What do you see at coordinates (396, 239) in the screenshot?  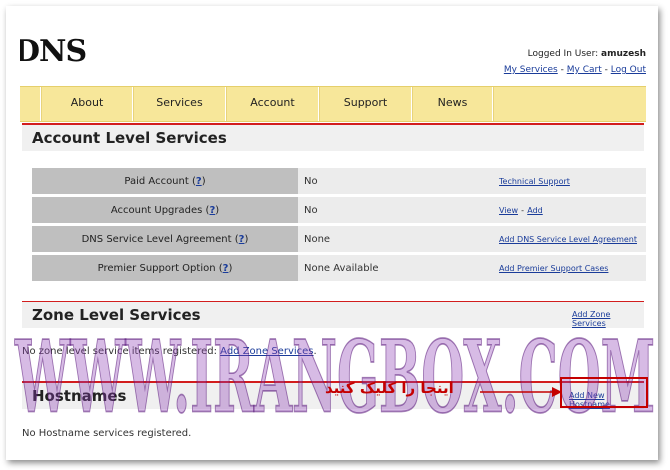 I see `row-value: None` at bounding box center [396, 239].